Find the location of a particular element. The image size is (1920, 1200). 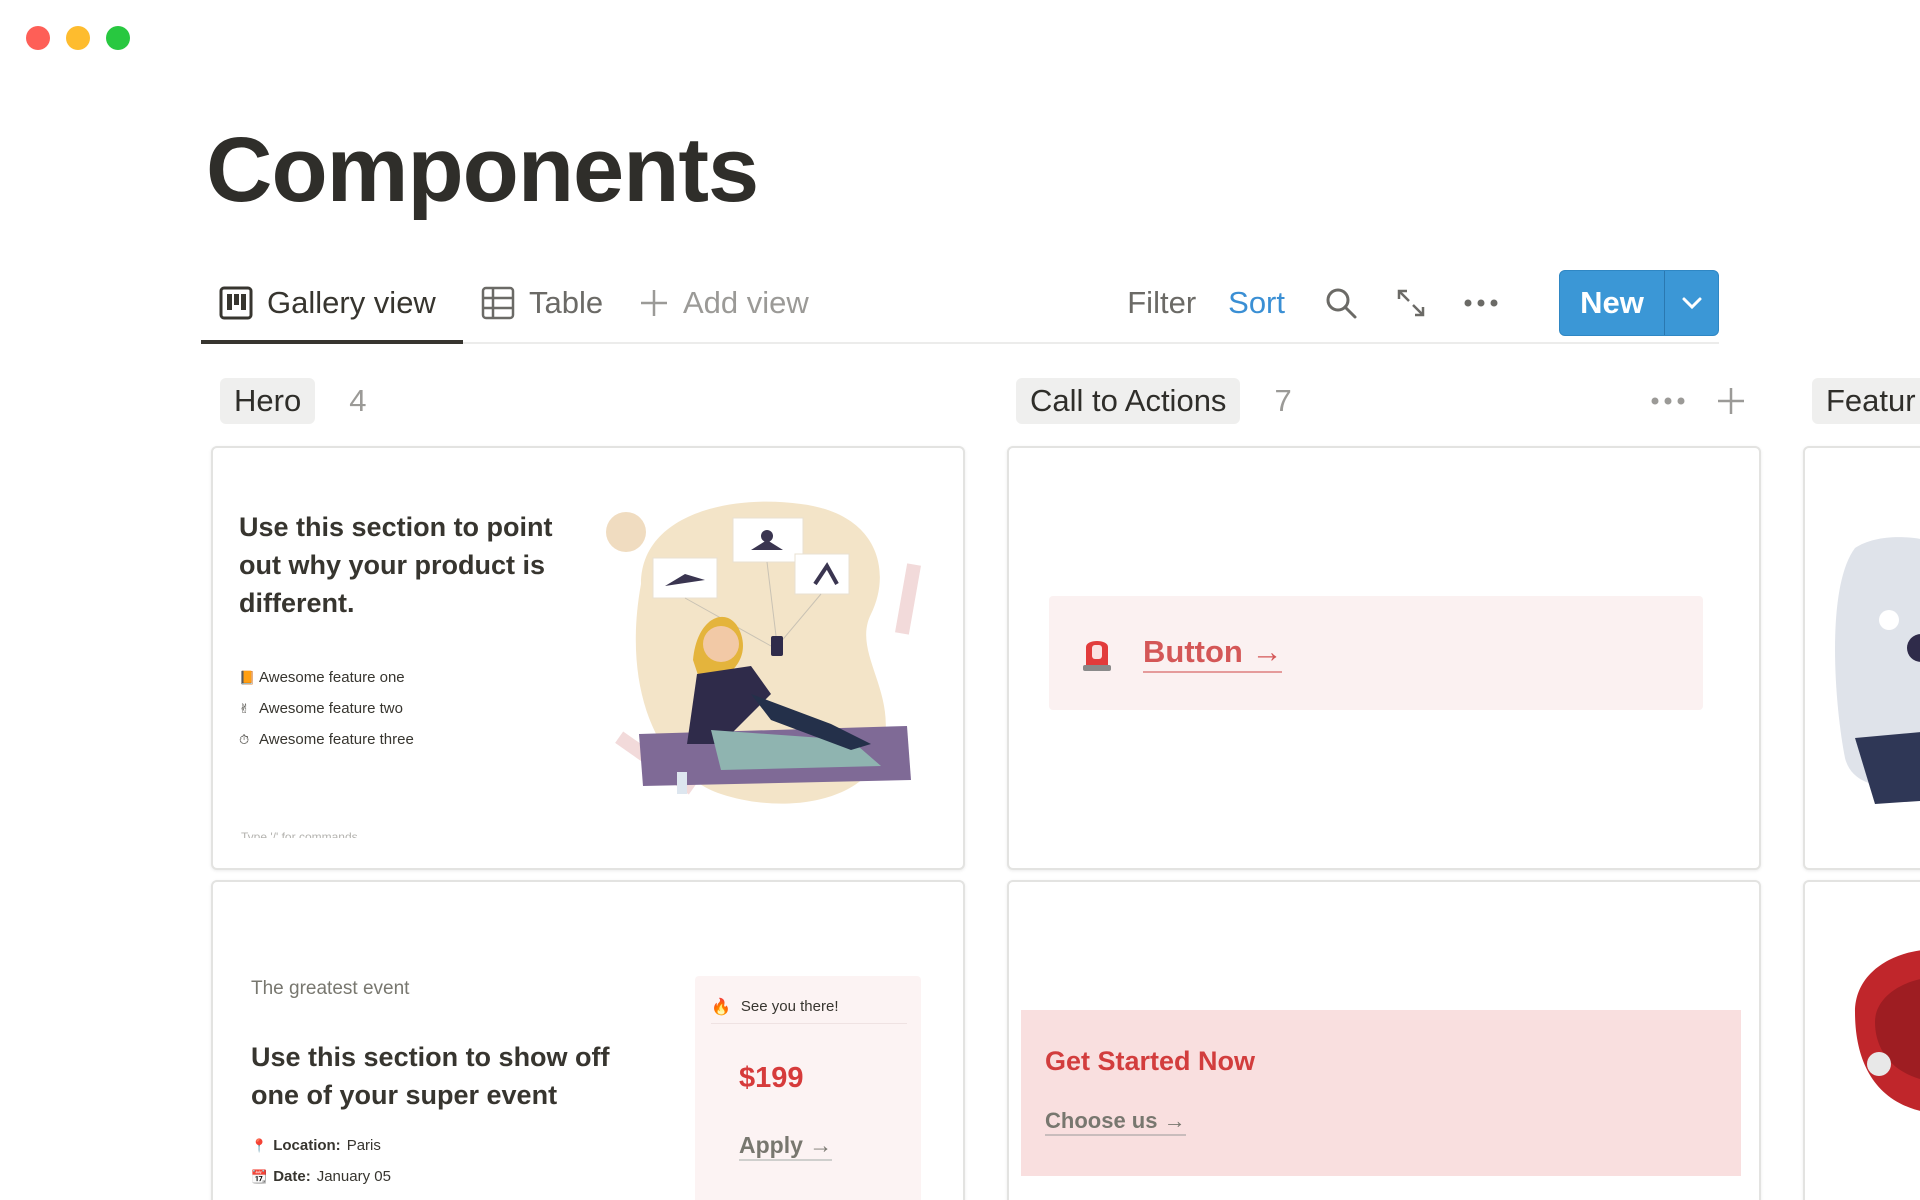

group-name: Featur is located at coordinates (1866, 401).